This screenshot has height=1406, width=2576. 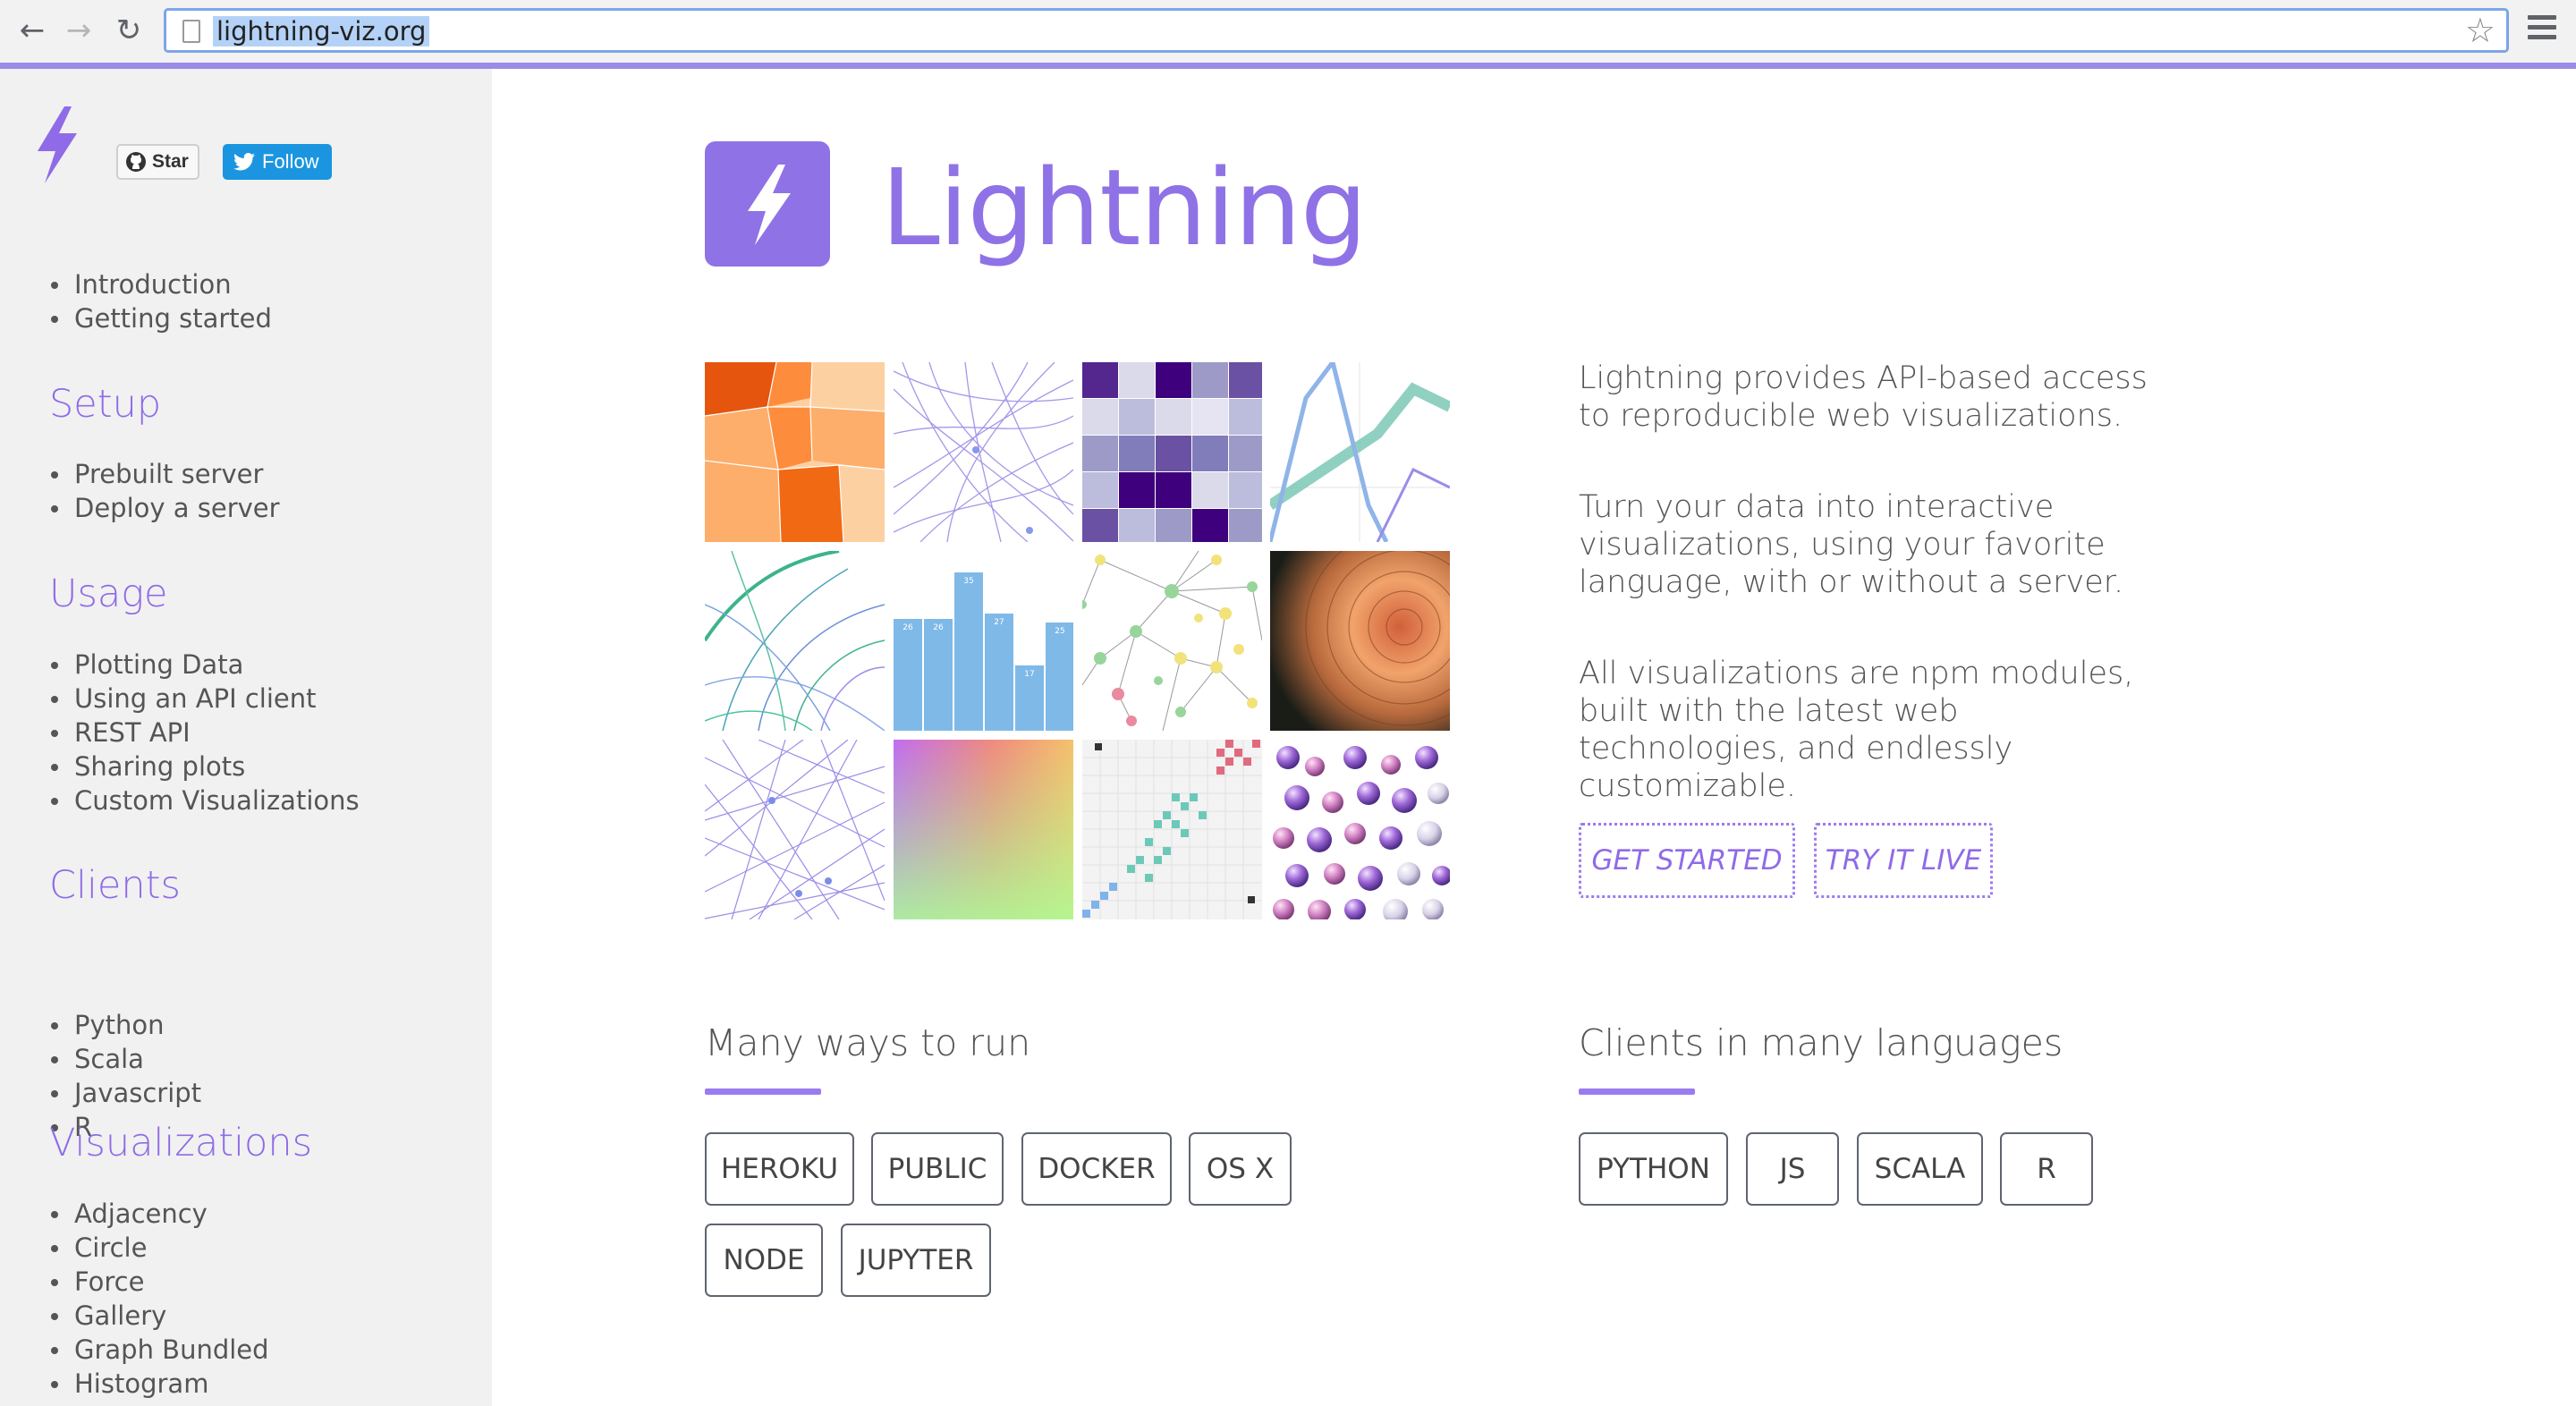 What do you see at coordinates (1096, 1169) in the screenshot?
I see `run-option-docker: DOCKER` at bounding box center [1096, 1169].